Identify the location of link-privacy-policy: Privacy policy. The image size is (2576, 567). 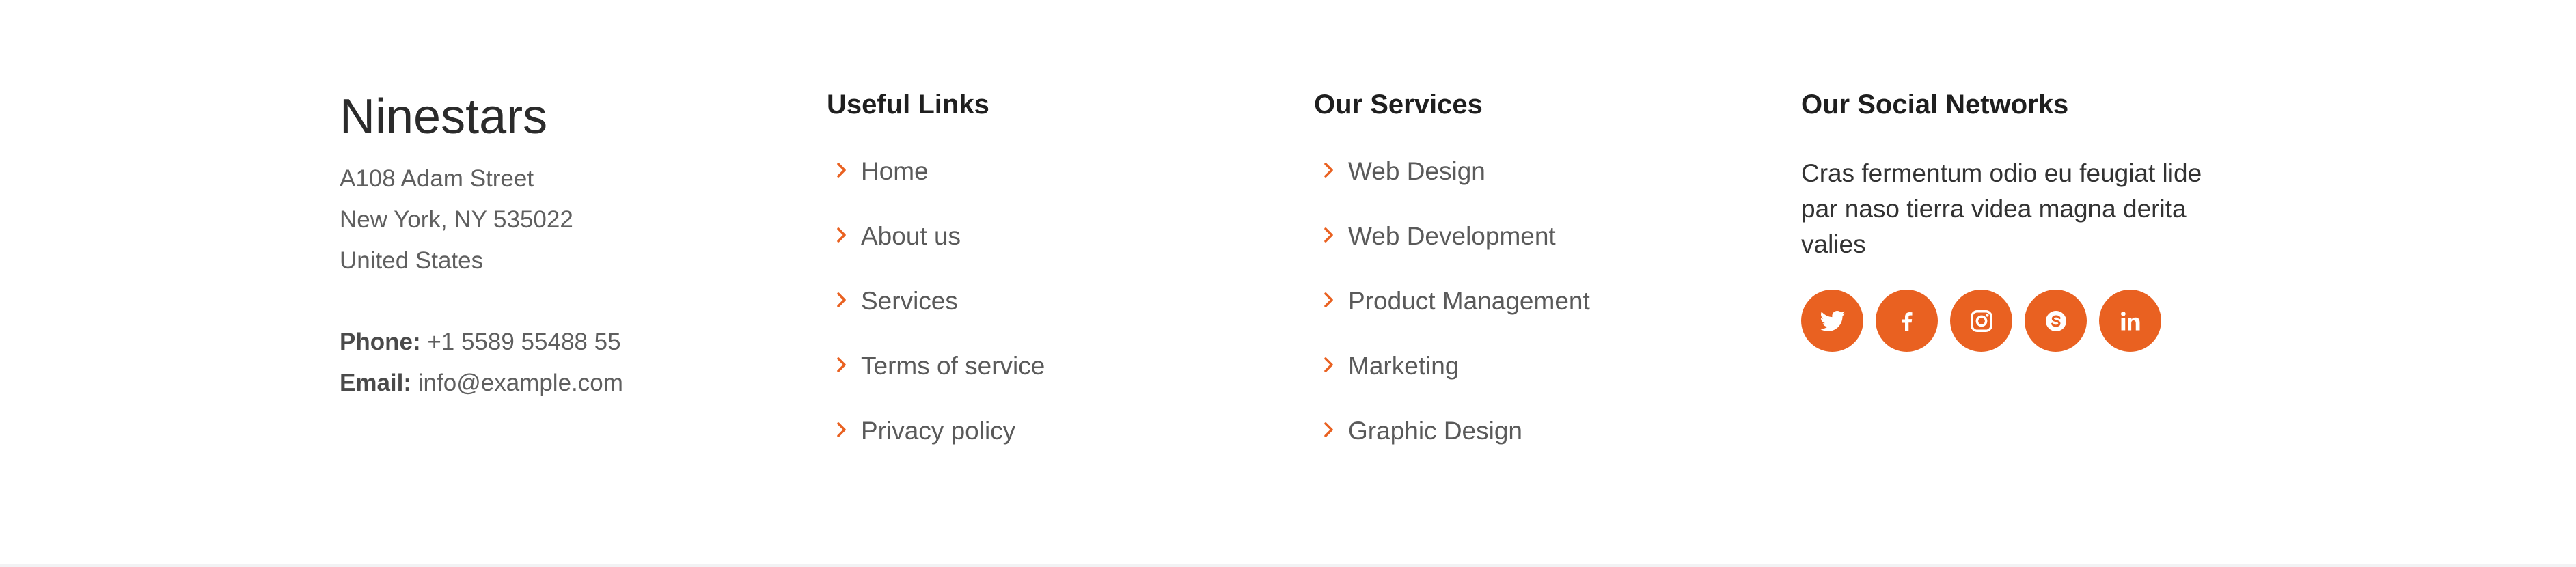
(938, 431).